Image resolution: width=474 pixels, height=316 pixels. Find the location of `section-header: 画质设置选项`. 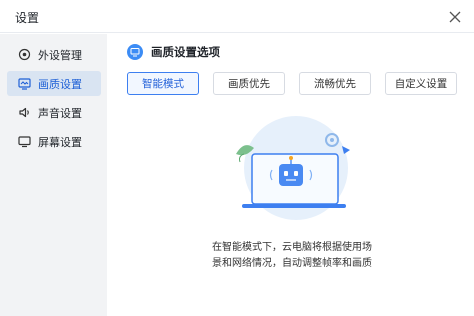

section-header: 画质设置选项 is located at coordinates (173, 52).